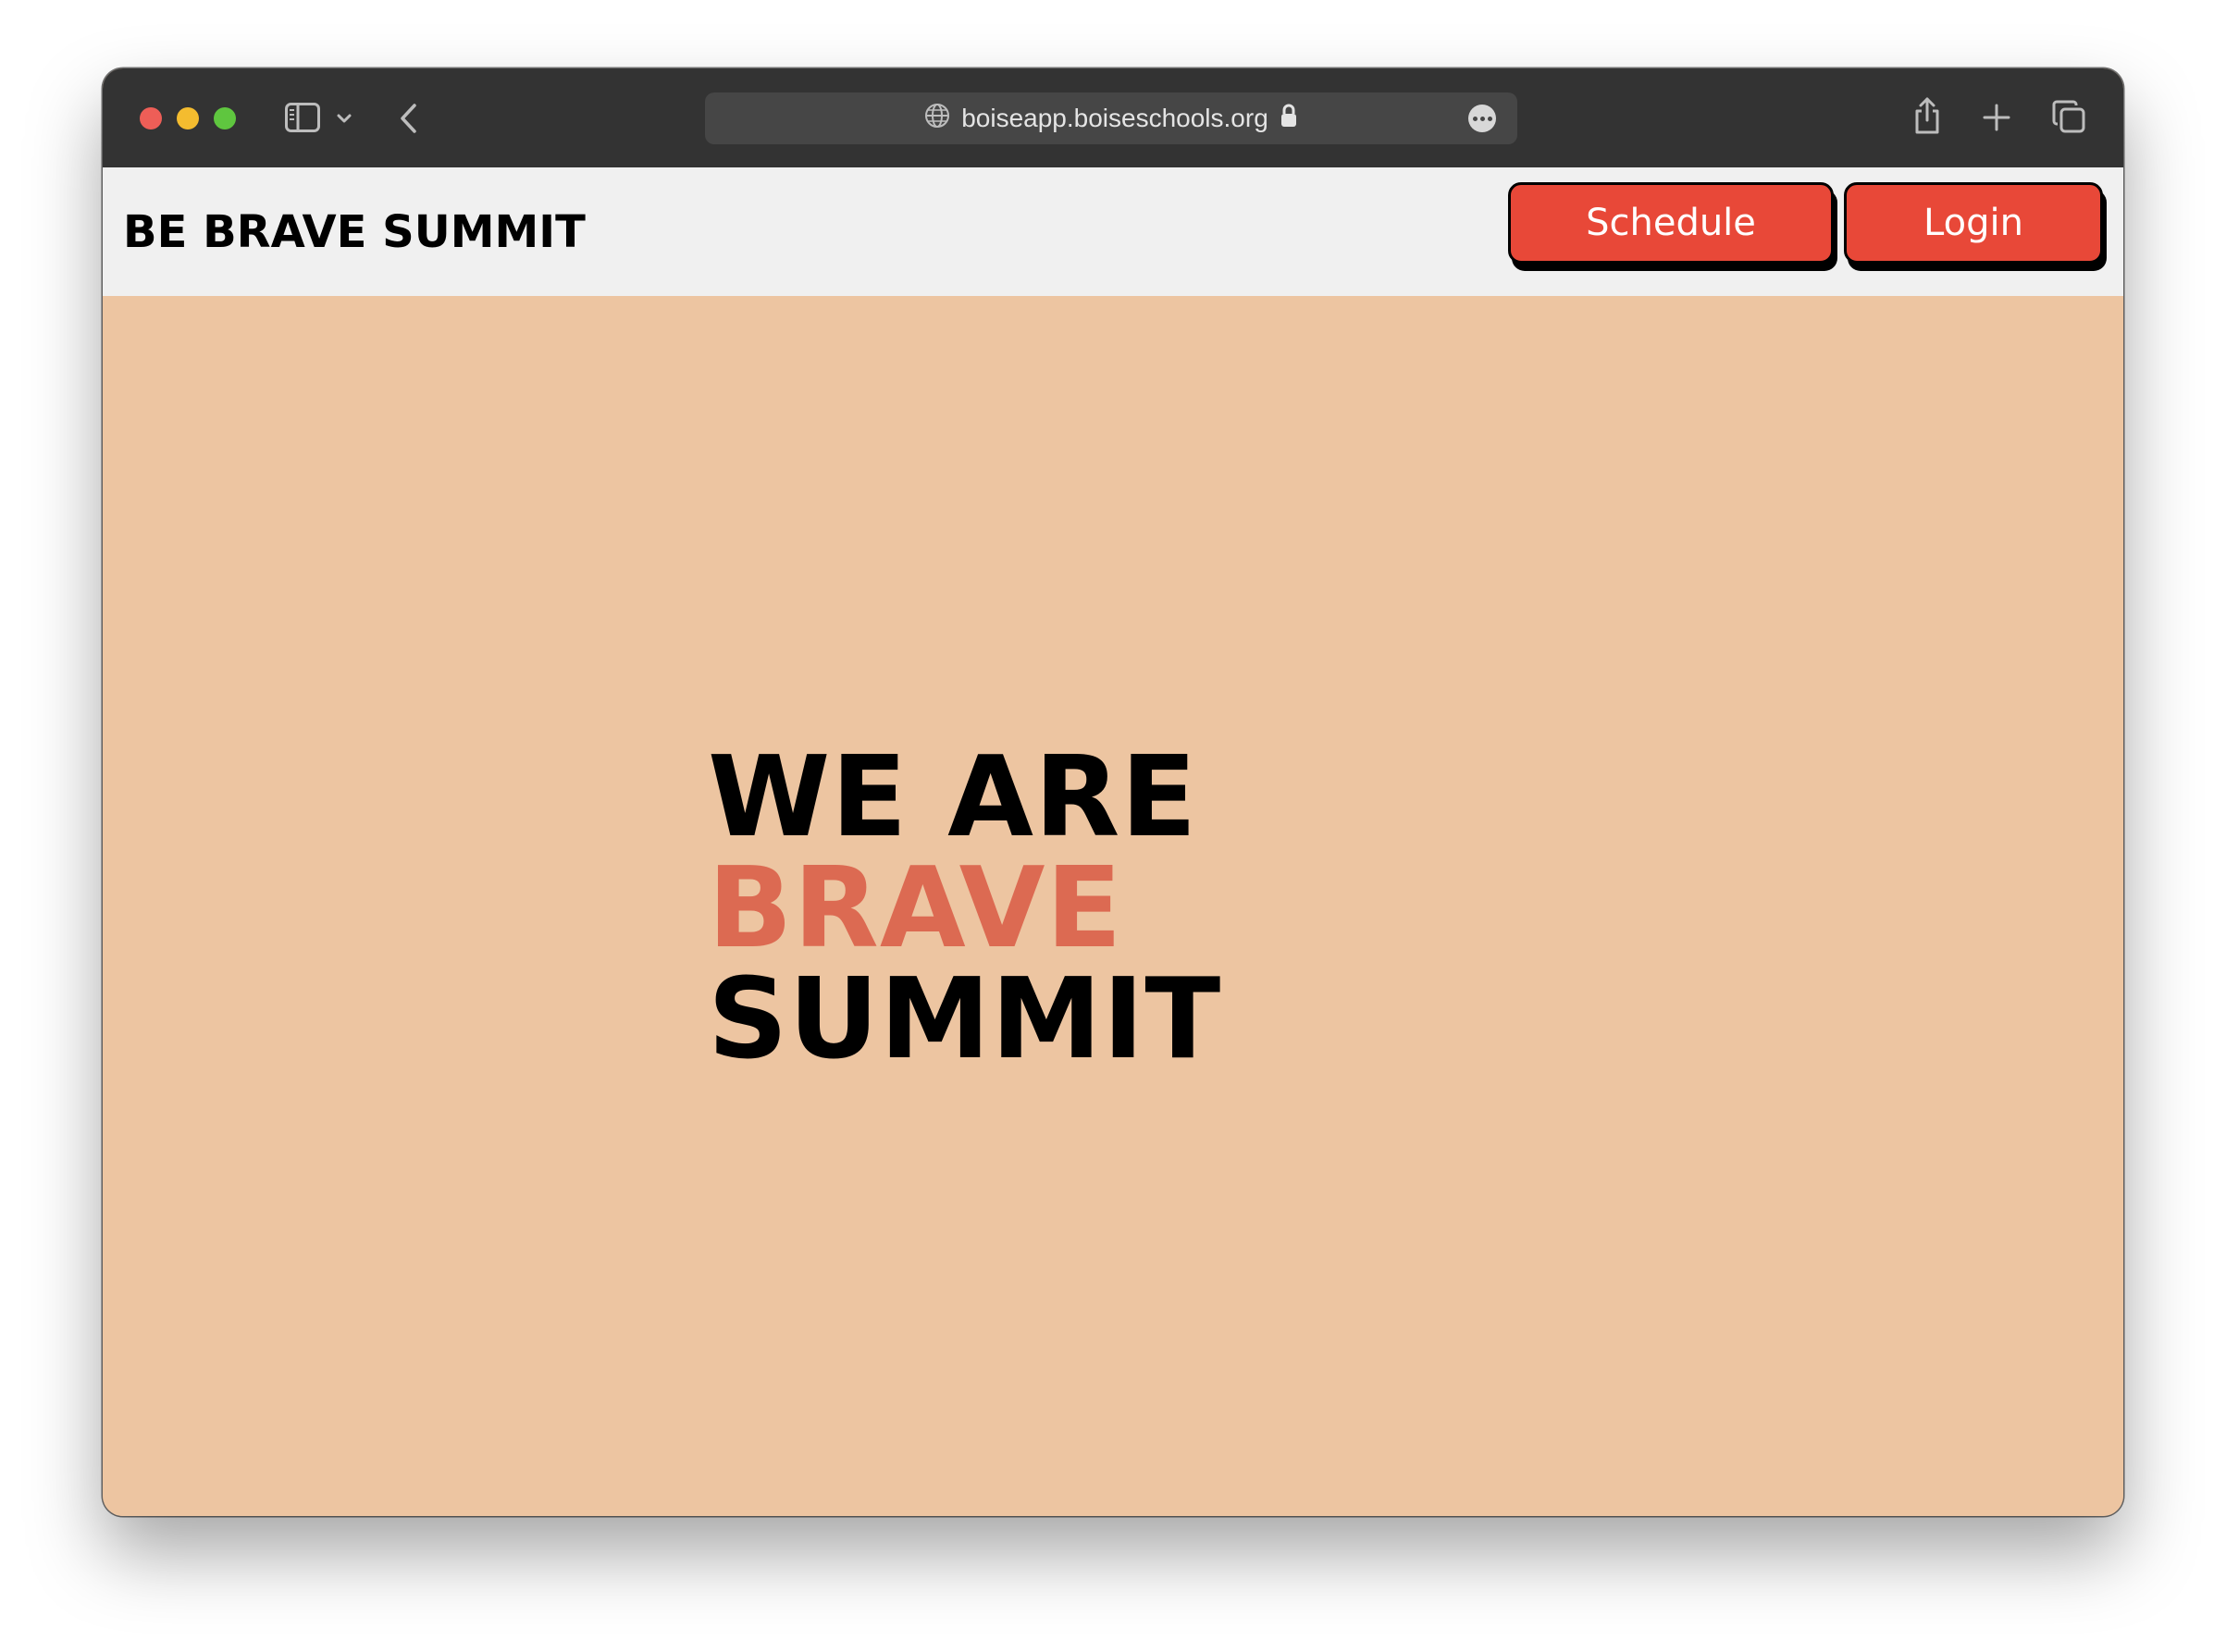  Describe the element at coordinates (1974, 223) in the screenshot. I see `login-button: Login` at that location.